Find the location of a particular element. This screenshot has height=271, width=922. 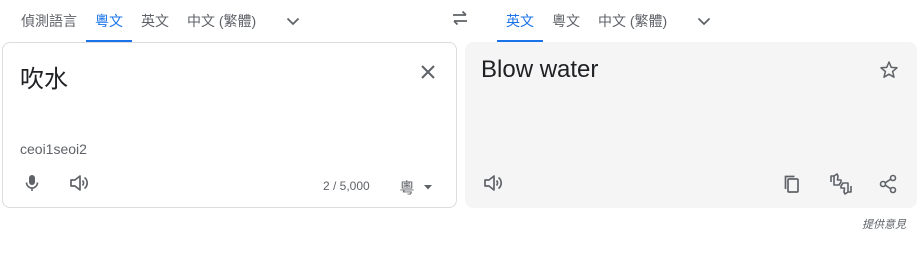

source-tab-chinese-traditional: 中文 (繁體) is located at coordinates (221, 21).